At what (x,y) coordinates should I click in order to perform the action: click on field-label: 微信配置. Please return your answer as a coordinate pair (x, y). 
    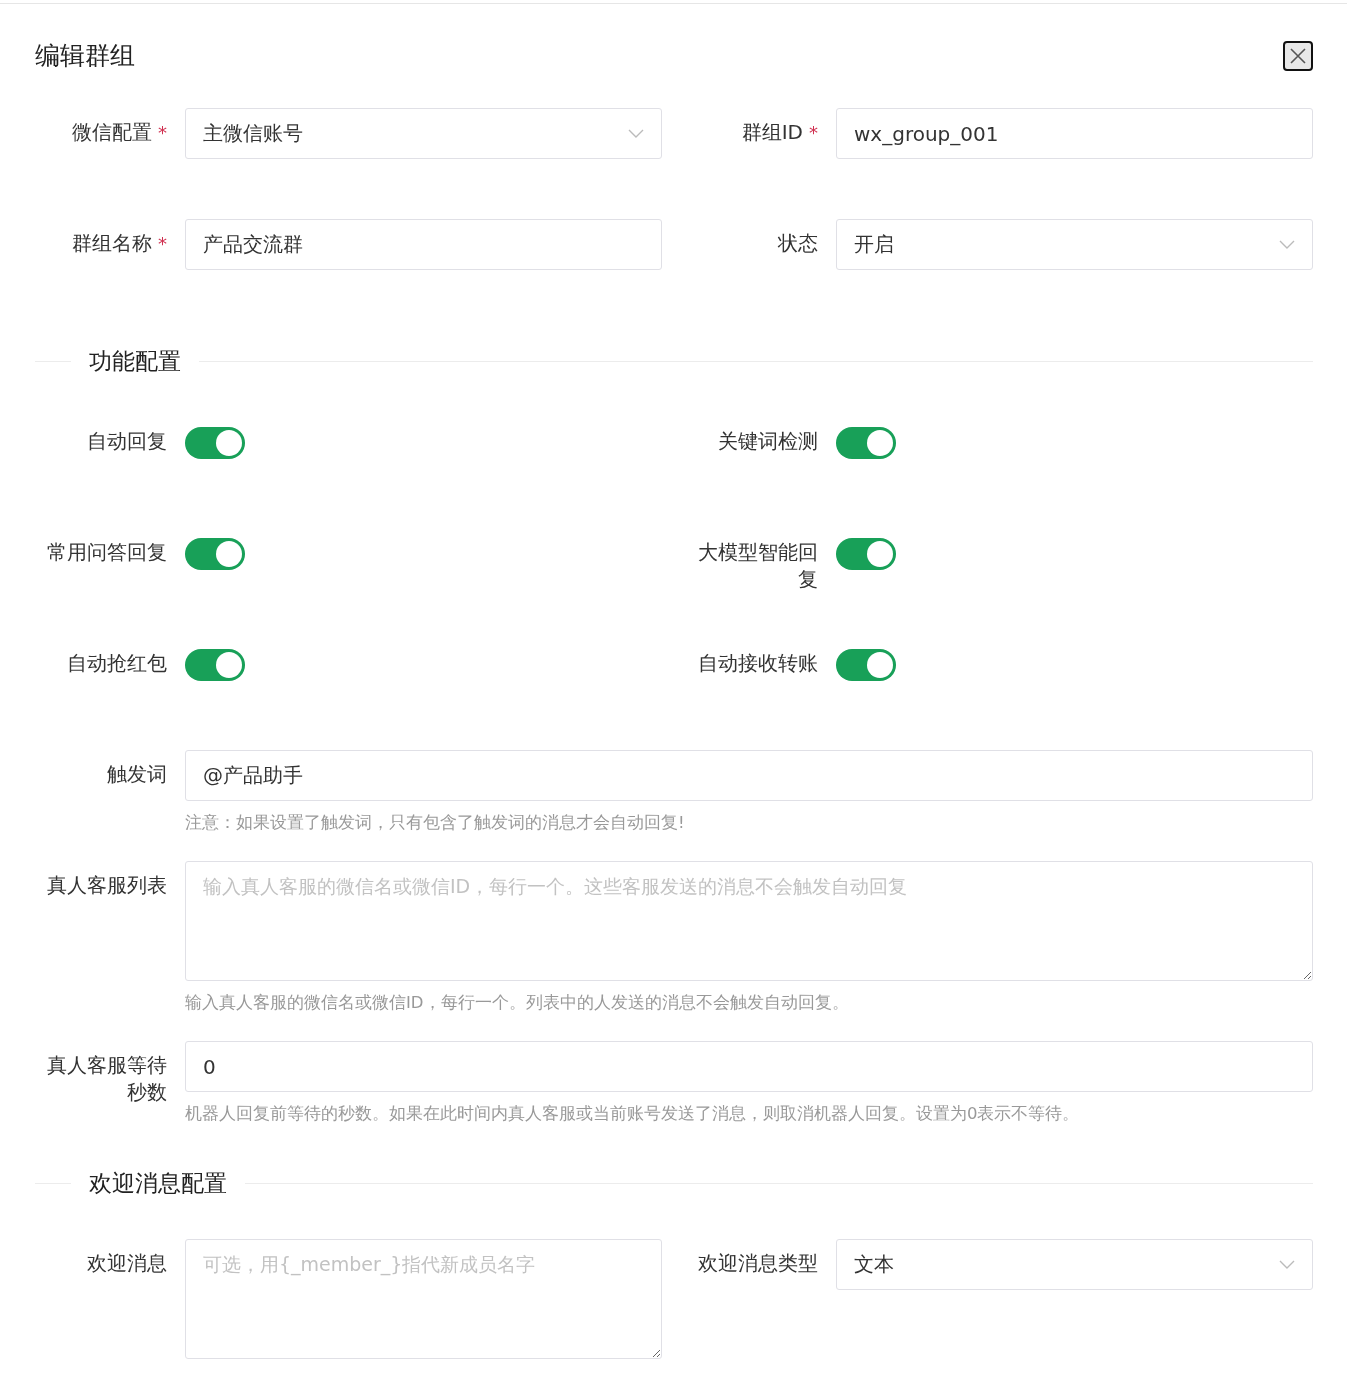
    Looking at the image, I should click on (112, 132).